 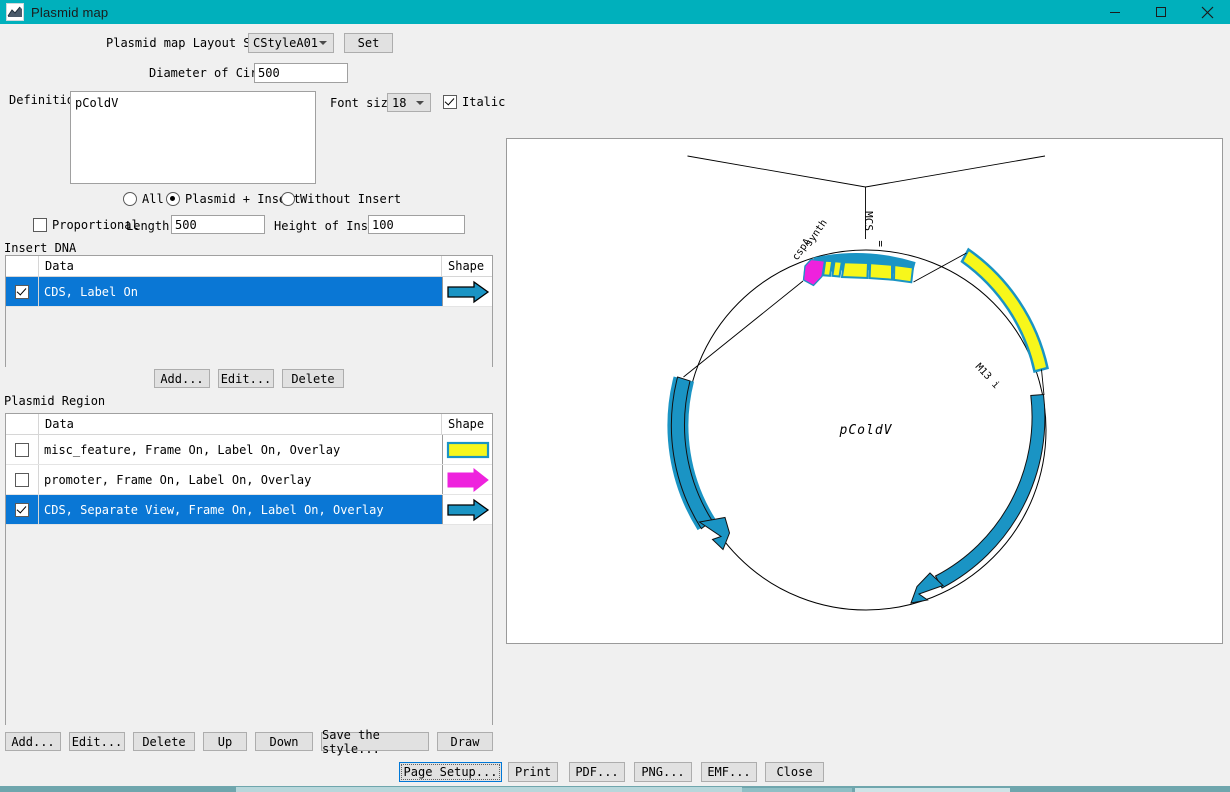 I want to click on diameter-input: 500, so click(x=301, y=73).